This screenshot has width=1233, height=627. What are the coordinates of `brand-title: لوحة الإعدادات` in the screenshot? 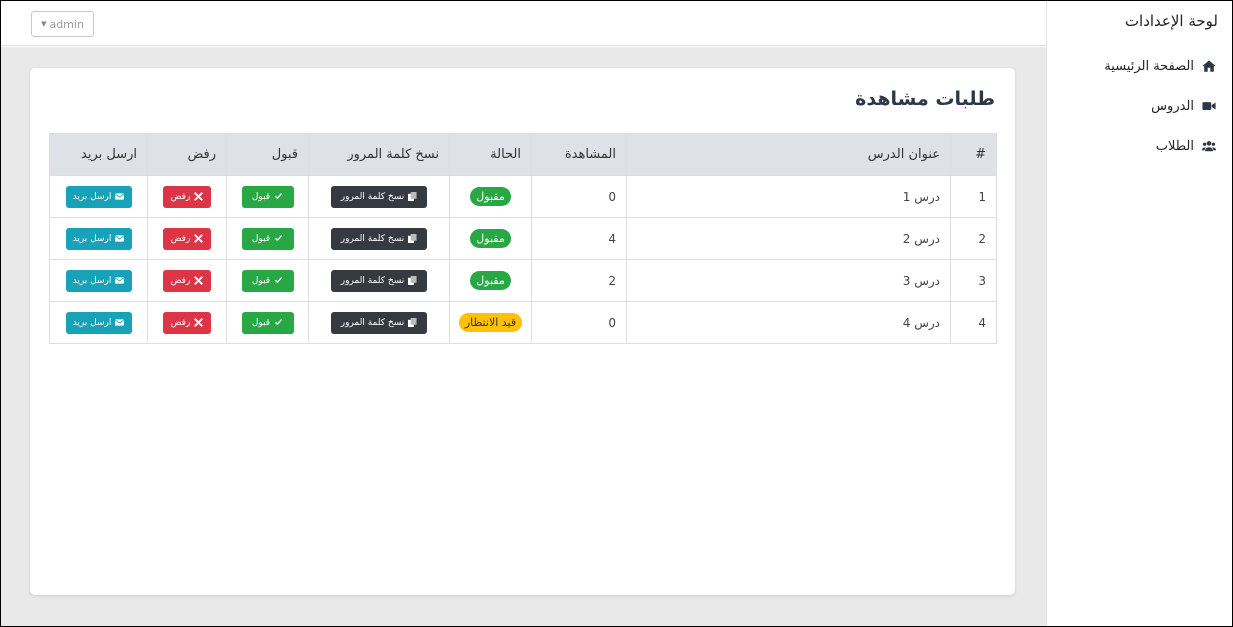 It's located at (1171, 21).